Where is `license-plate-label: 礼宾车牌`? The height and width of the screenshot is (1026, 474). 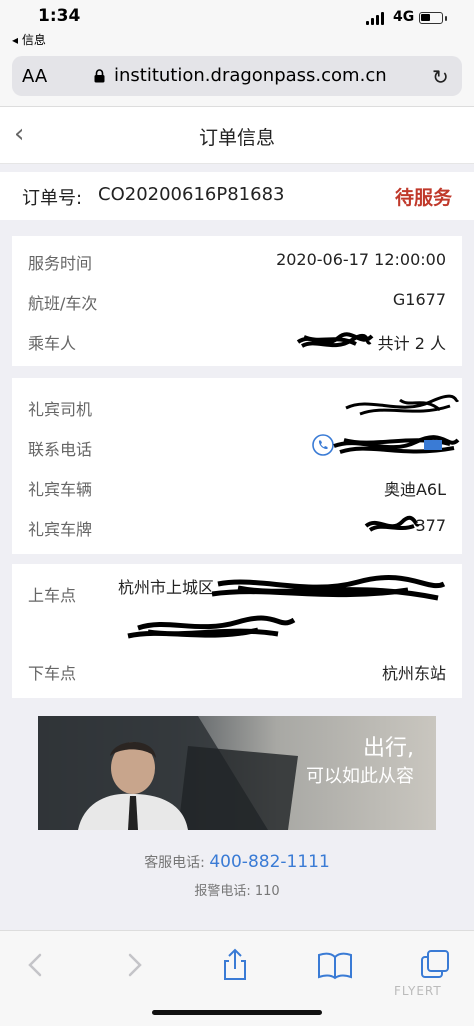
license-plate-label: 礼宾车牌 is located at coordinates (60, 529).